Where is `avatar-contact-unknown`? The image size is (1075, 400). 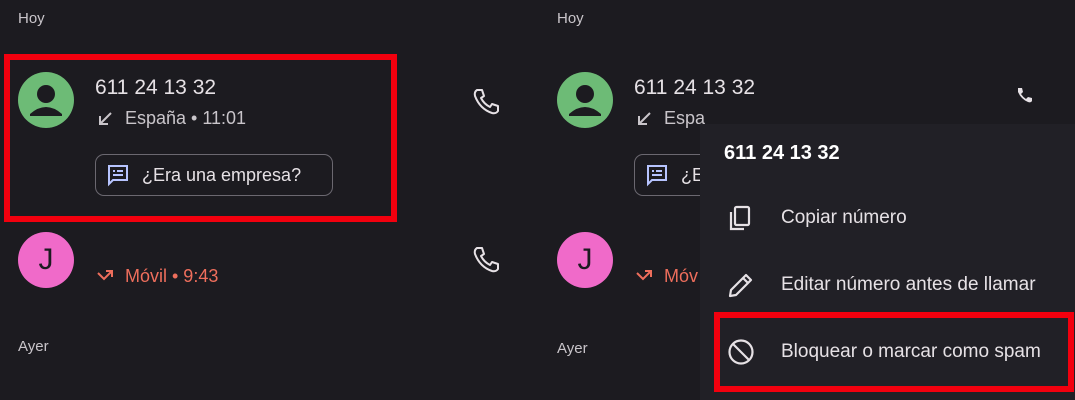
avatar-contact-unknown is located at coordinates (585, 100).